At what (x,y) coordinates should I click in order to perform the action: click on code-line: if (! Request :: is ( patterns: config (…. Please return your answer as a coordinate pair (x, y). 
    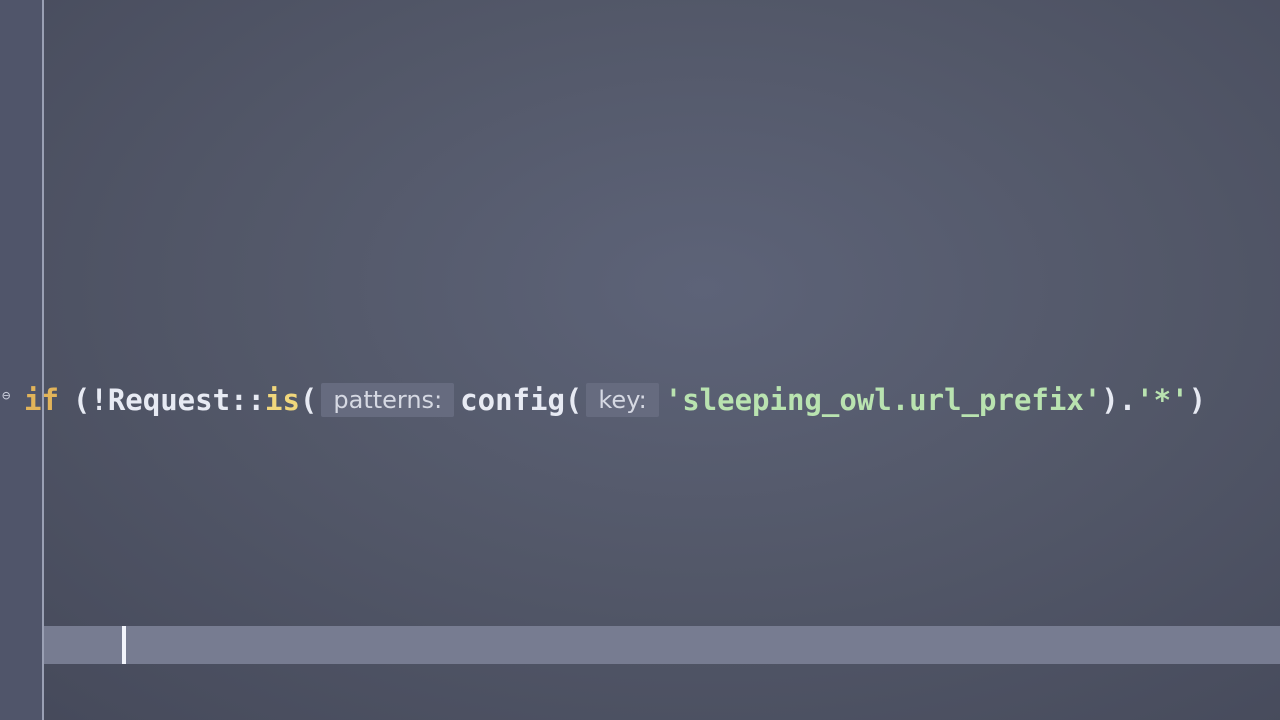
    Looking at the image, I should click on (615, 400).